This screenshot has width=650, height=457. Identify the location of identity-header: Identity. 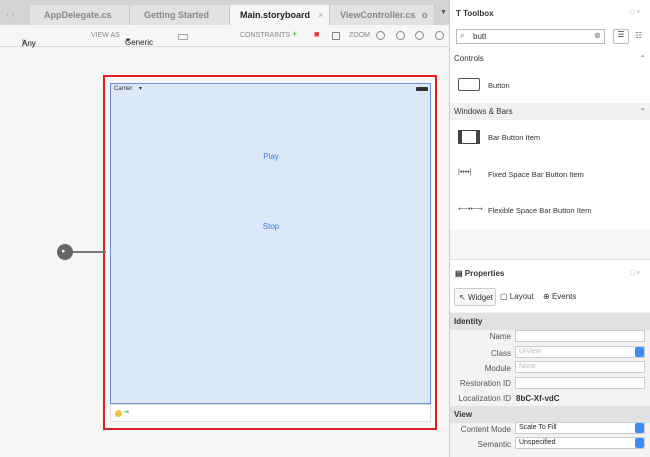
(550, 321).